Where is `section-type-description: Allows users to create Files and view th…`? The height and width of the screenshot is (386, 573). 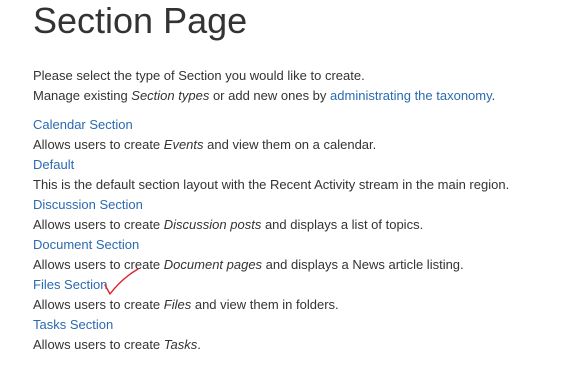
section-type-description: Allows users to create Files and view th… is located at coordinates (271, 305).